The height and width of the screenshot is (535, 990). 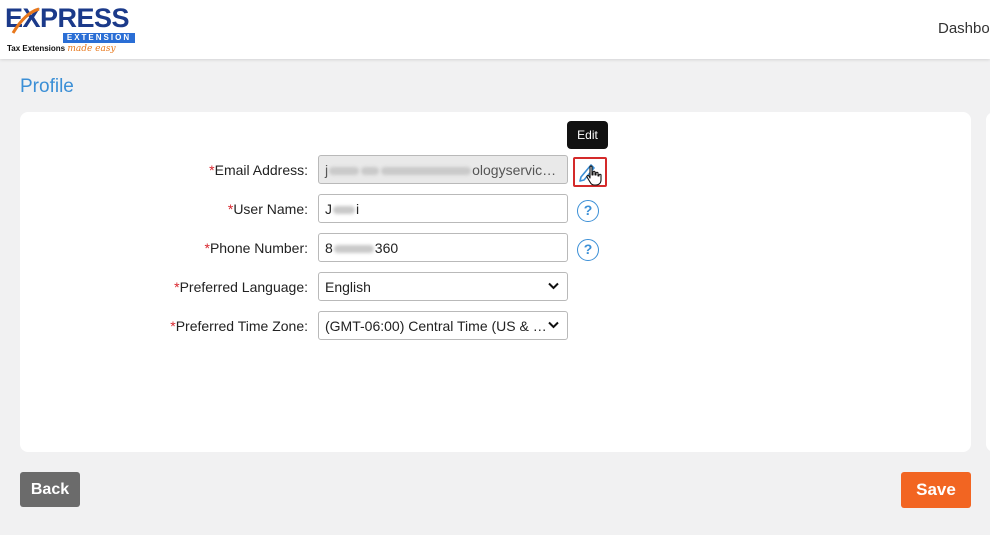 I want to click on side-panel, so click(x=988, y=282).